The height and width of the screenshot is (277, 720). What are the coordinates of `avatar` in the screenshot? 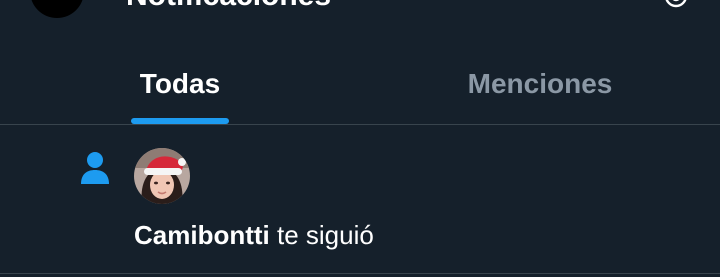 It's located at (162, 176).